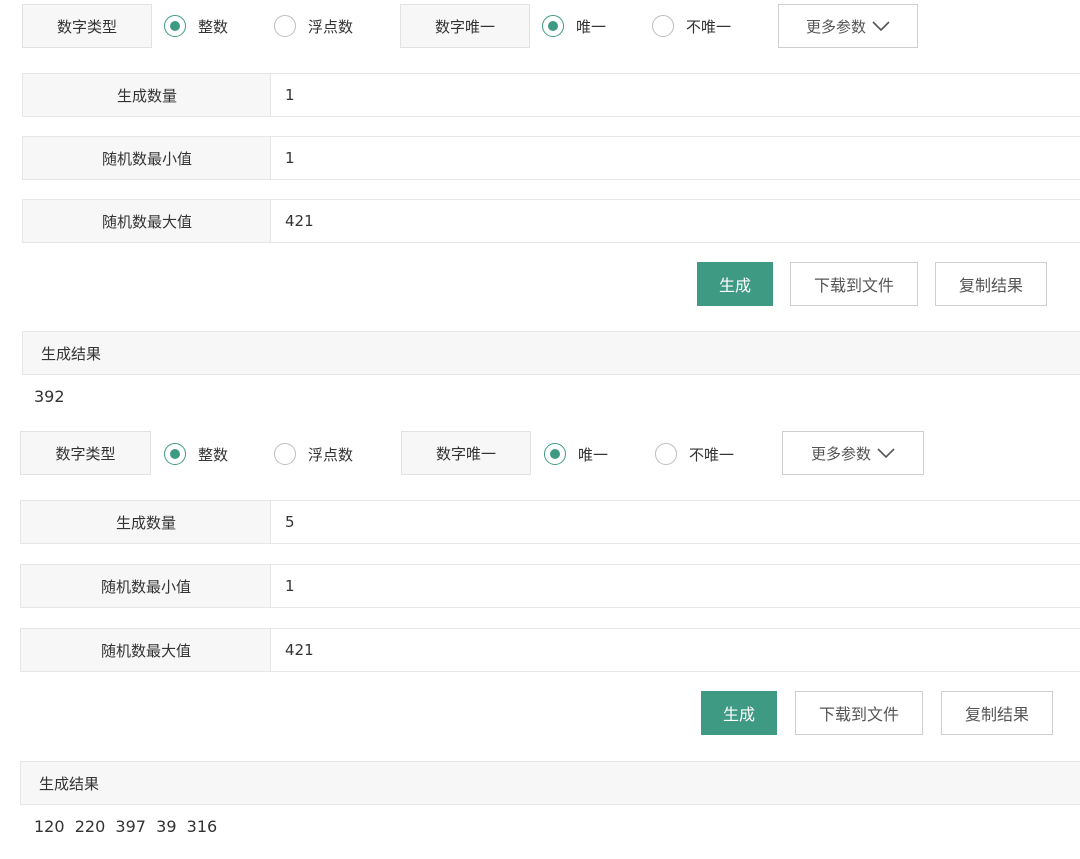 The image size is (1080, 859). What do you see at coordinates (675, 522) in the screenshot?
I see `quantity-input: 5` at bounding box center [675, 522].